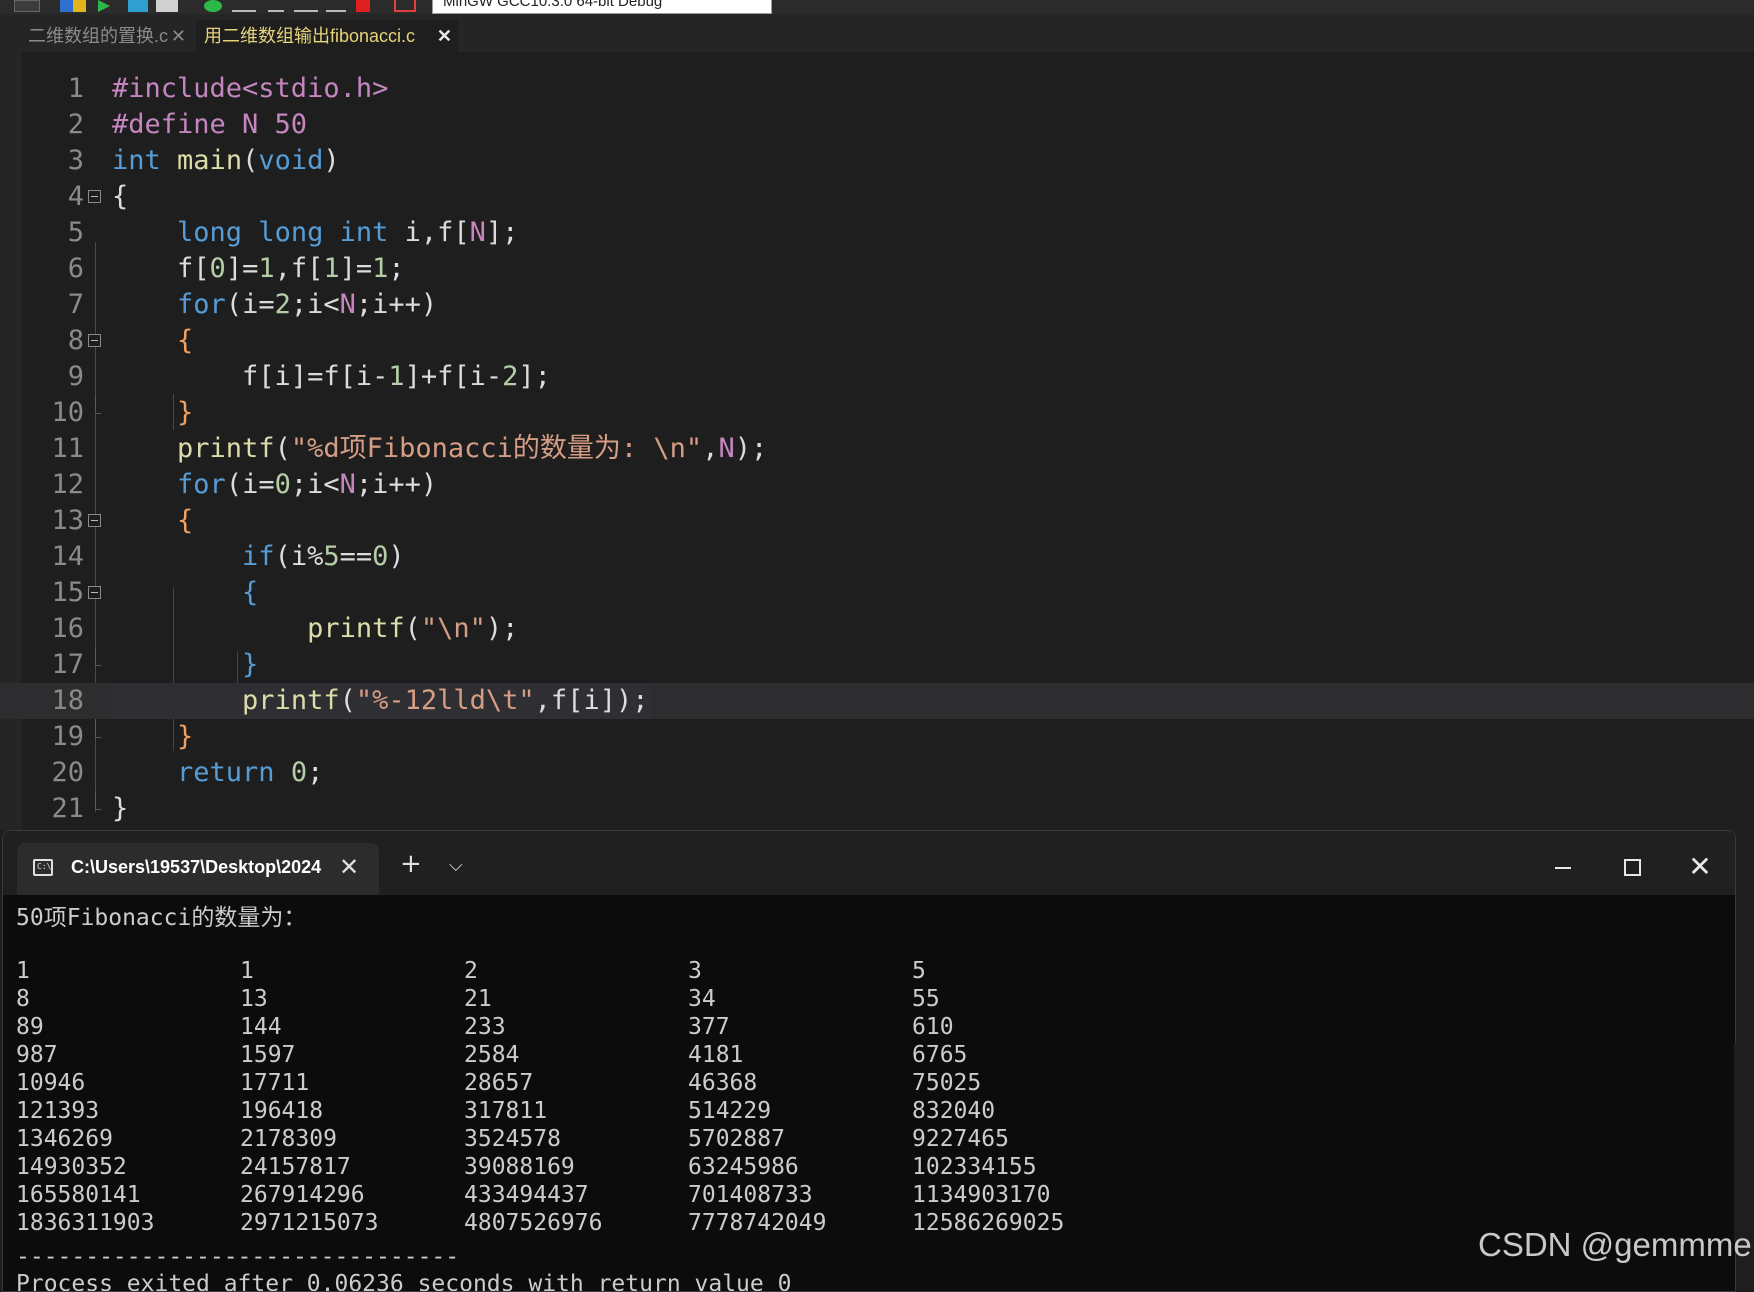 The image size is (1754, 1292). Describe the element at coordinates (877, 485) in the screenshot. I see `code-line: 12 for(i=0;i<N;i++)` at that location.